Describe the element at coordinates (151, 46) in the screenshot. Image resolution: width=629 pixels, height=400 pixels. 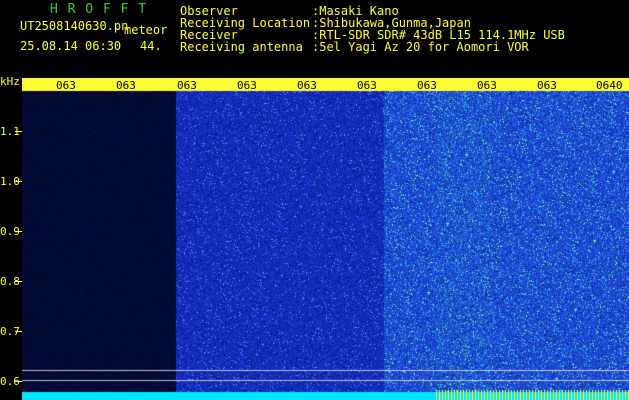
I see `count-label: 44.` at that location.